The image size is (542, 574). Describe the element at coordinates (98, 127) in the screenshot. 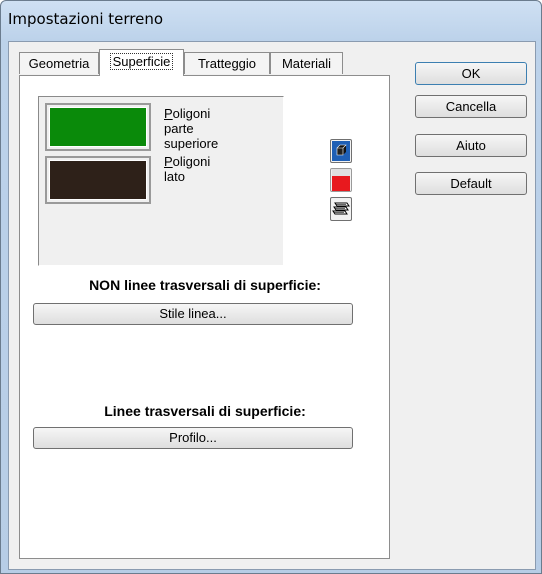

I see `top-polygon-color-swatch` at that location.